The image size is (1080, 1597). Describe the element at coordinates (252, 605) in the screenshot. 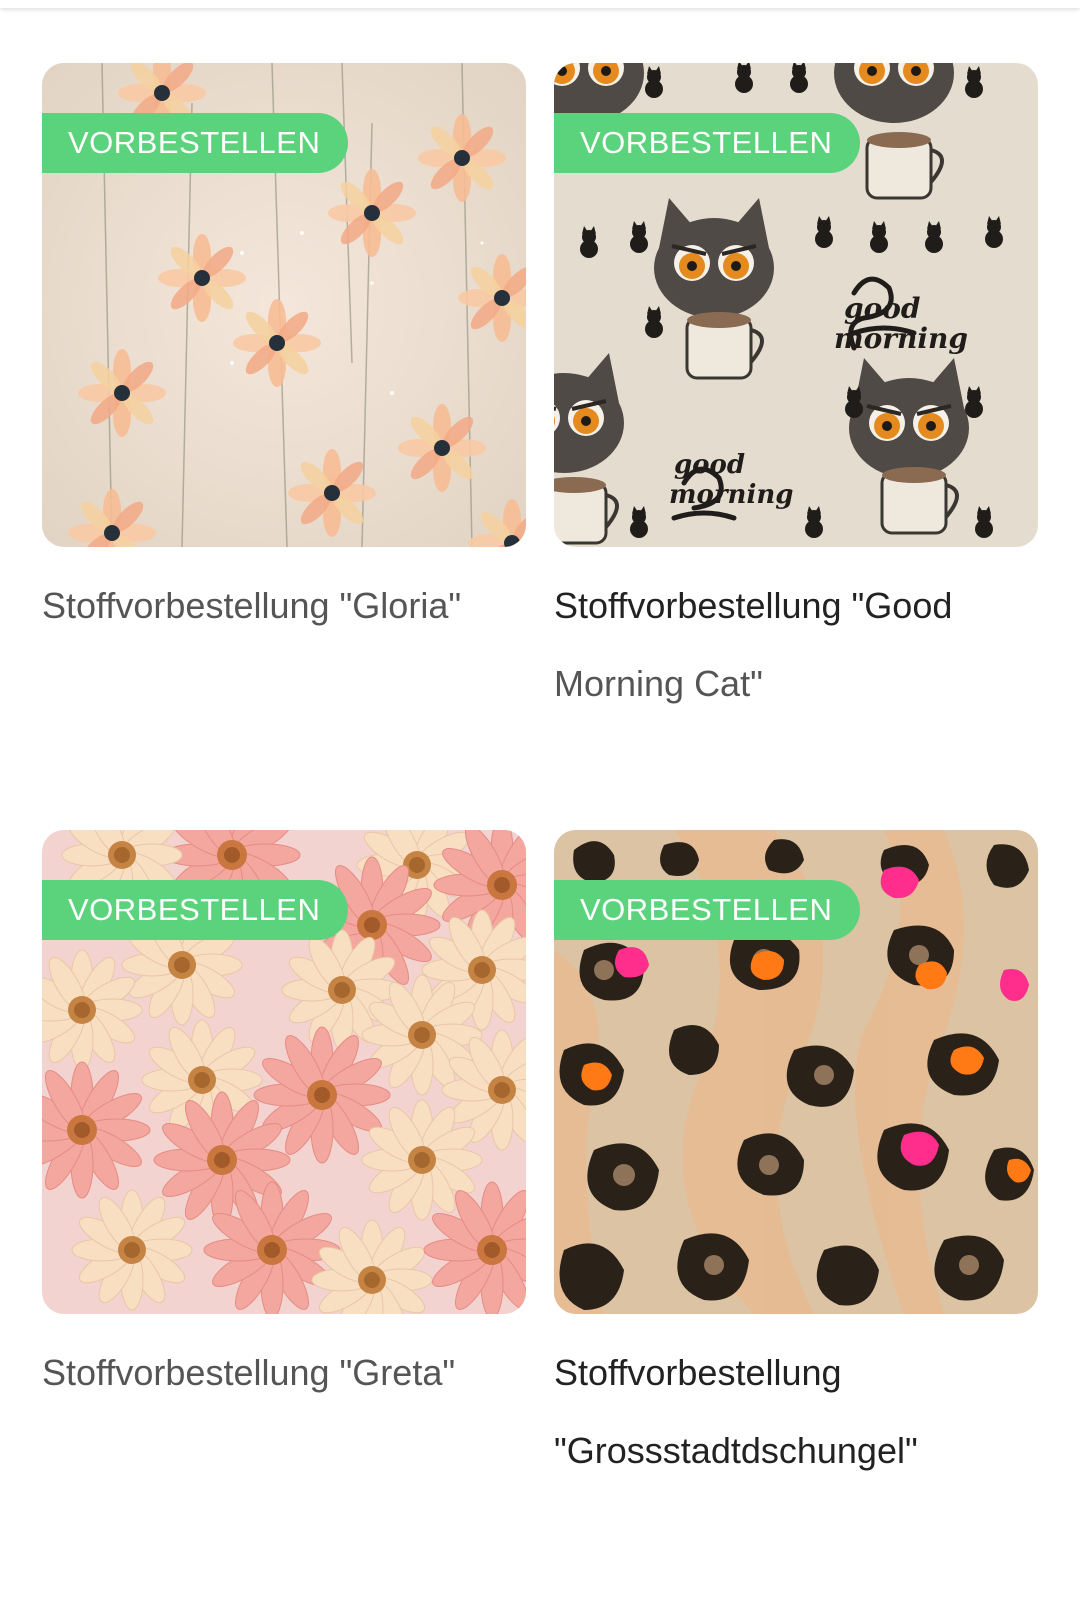

I see `product-title-line1: Stoffvorbestellung "Gloria"` at that location.